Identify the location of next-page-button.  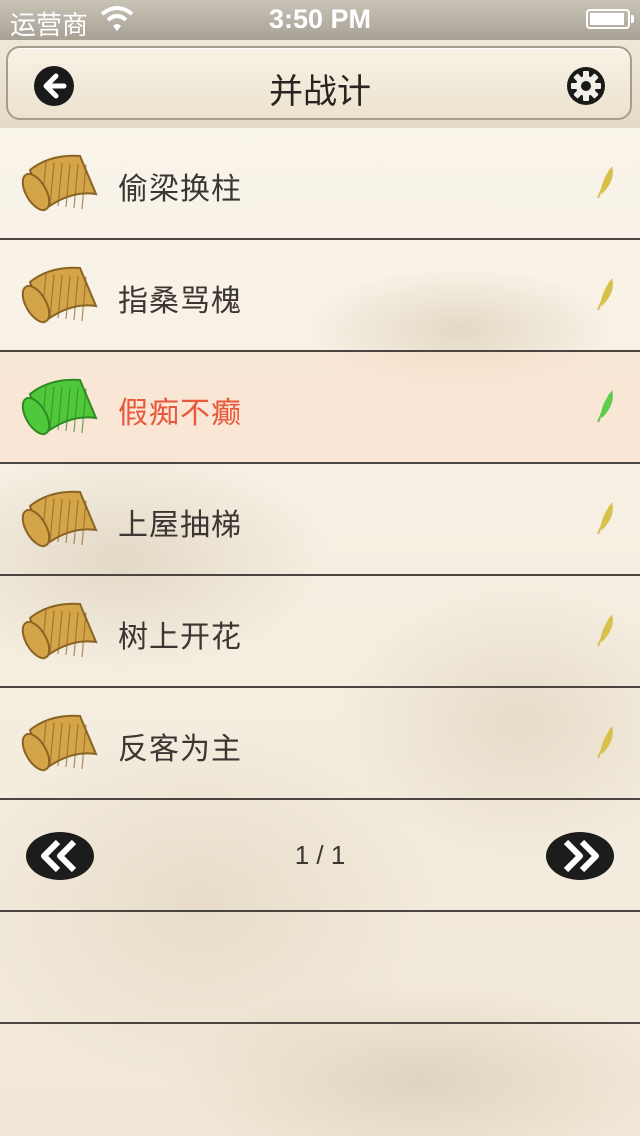
(580, 856).